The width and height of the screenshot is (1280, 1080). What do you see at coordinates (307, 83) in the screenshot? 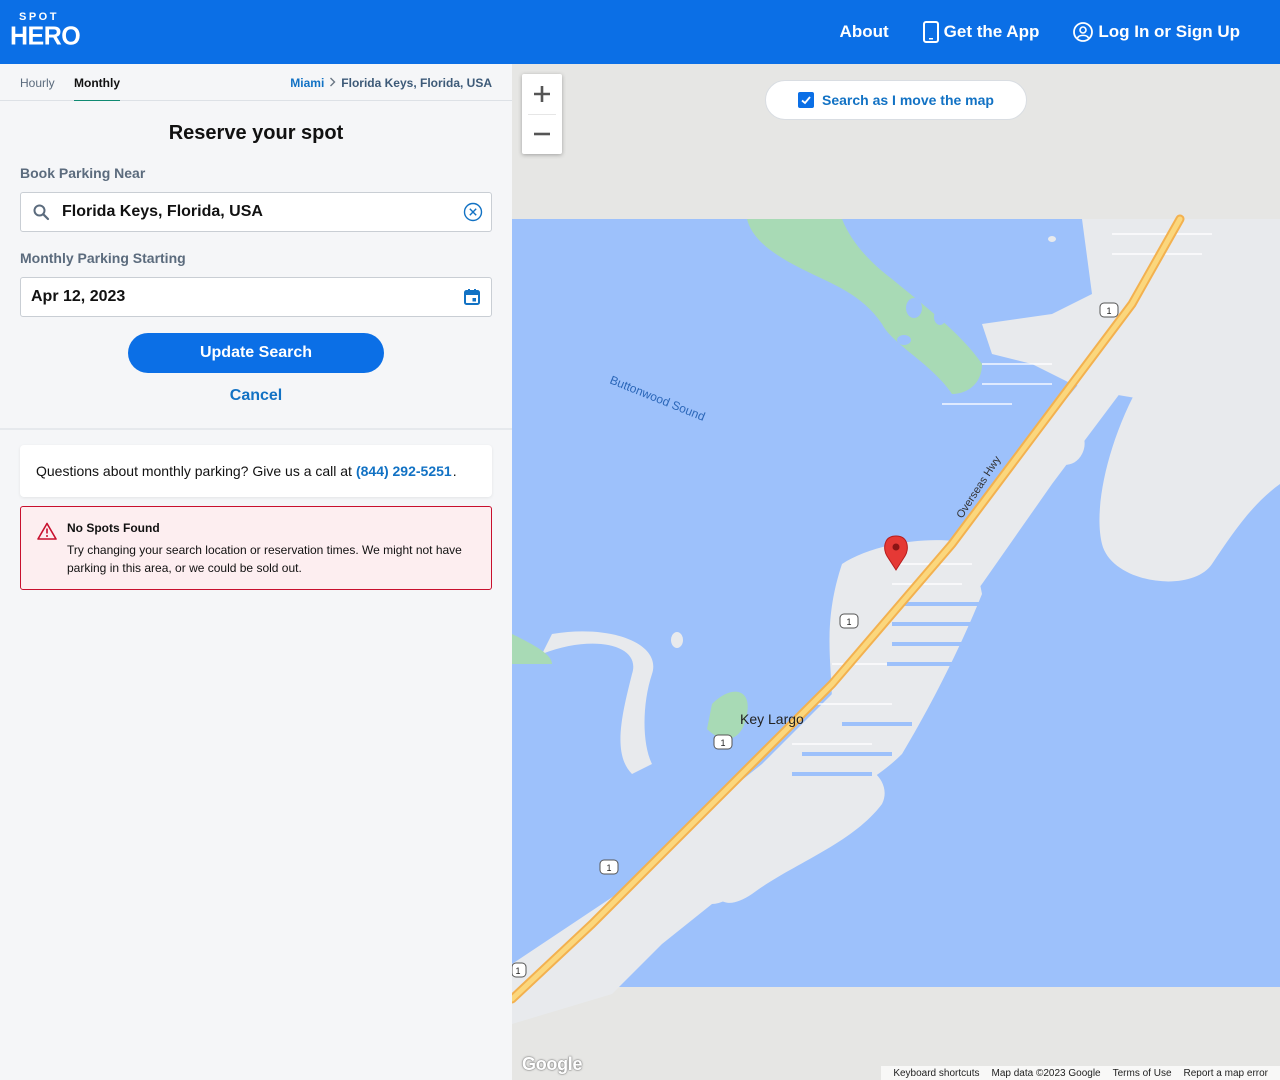
I see `breadcrumb-parent-link: Miami` at bounding box center [307, 83].